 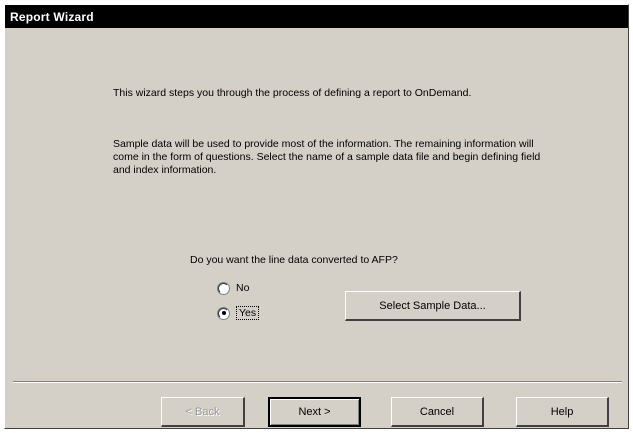 I want to click on back-button: < Back, so click(x=203, y=412).